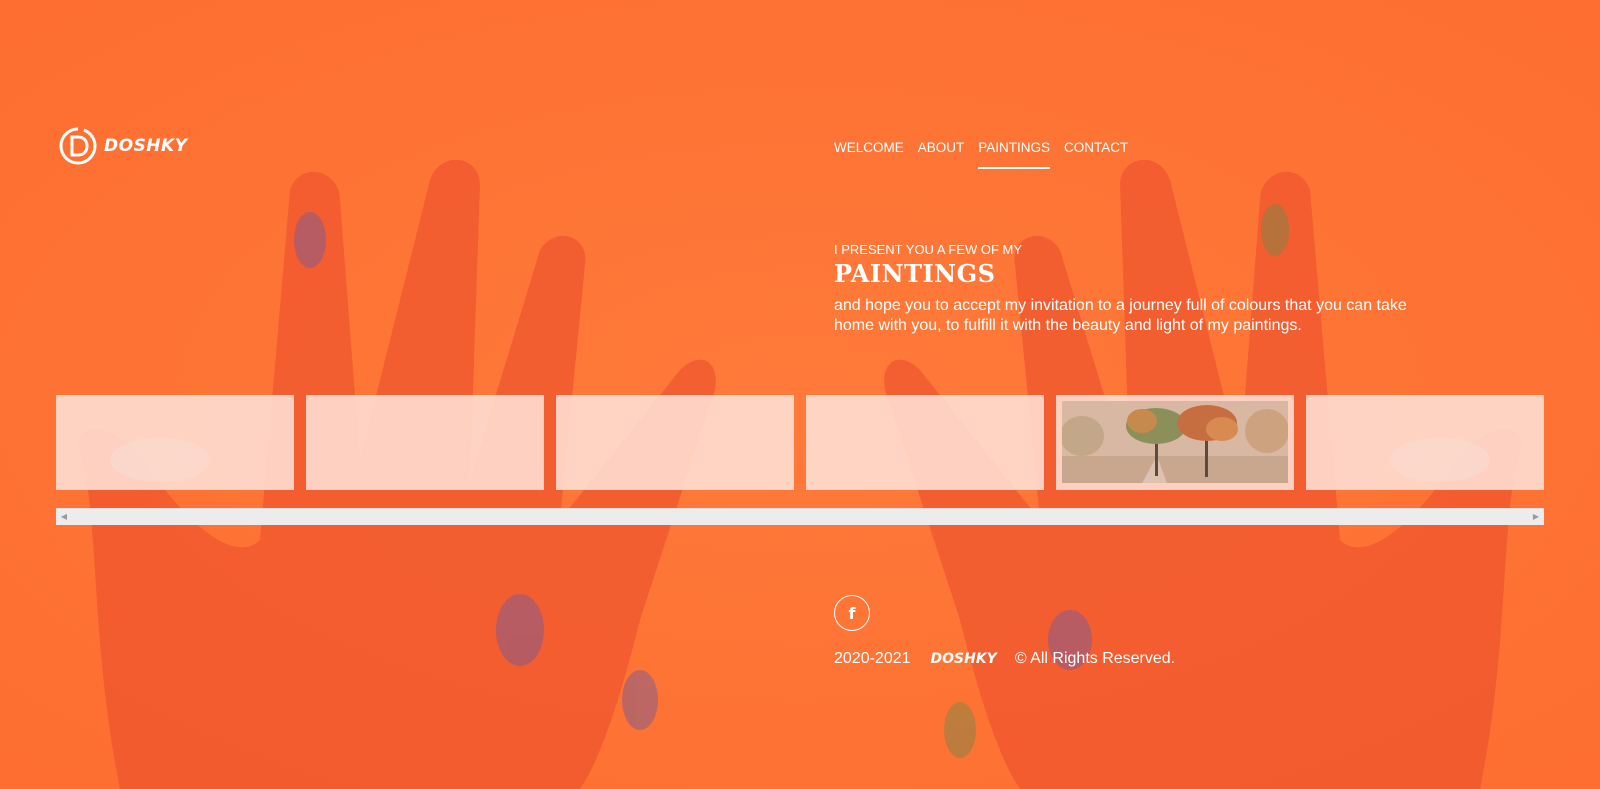  I want to click on d-circle-logo-icon, so click(78, 146).